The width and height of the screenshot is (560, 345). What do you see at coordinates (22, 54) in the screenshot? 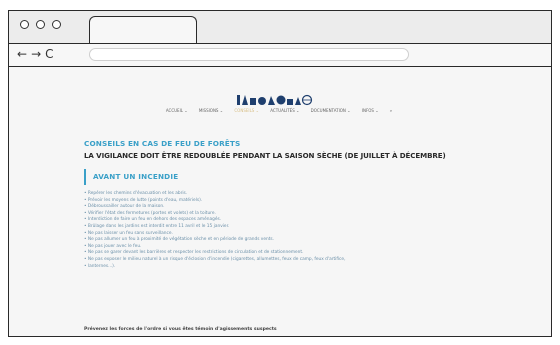
I see `back-arrow-icon: ←` at bounding box center [22, 54].